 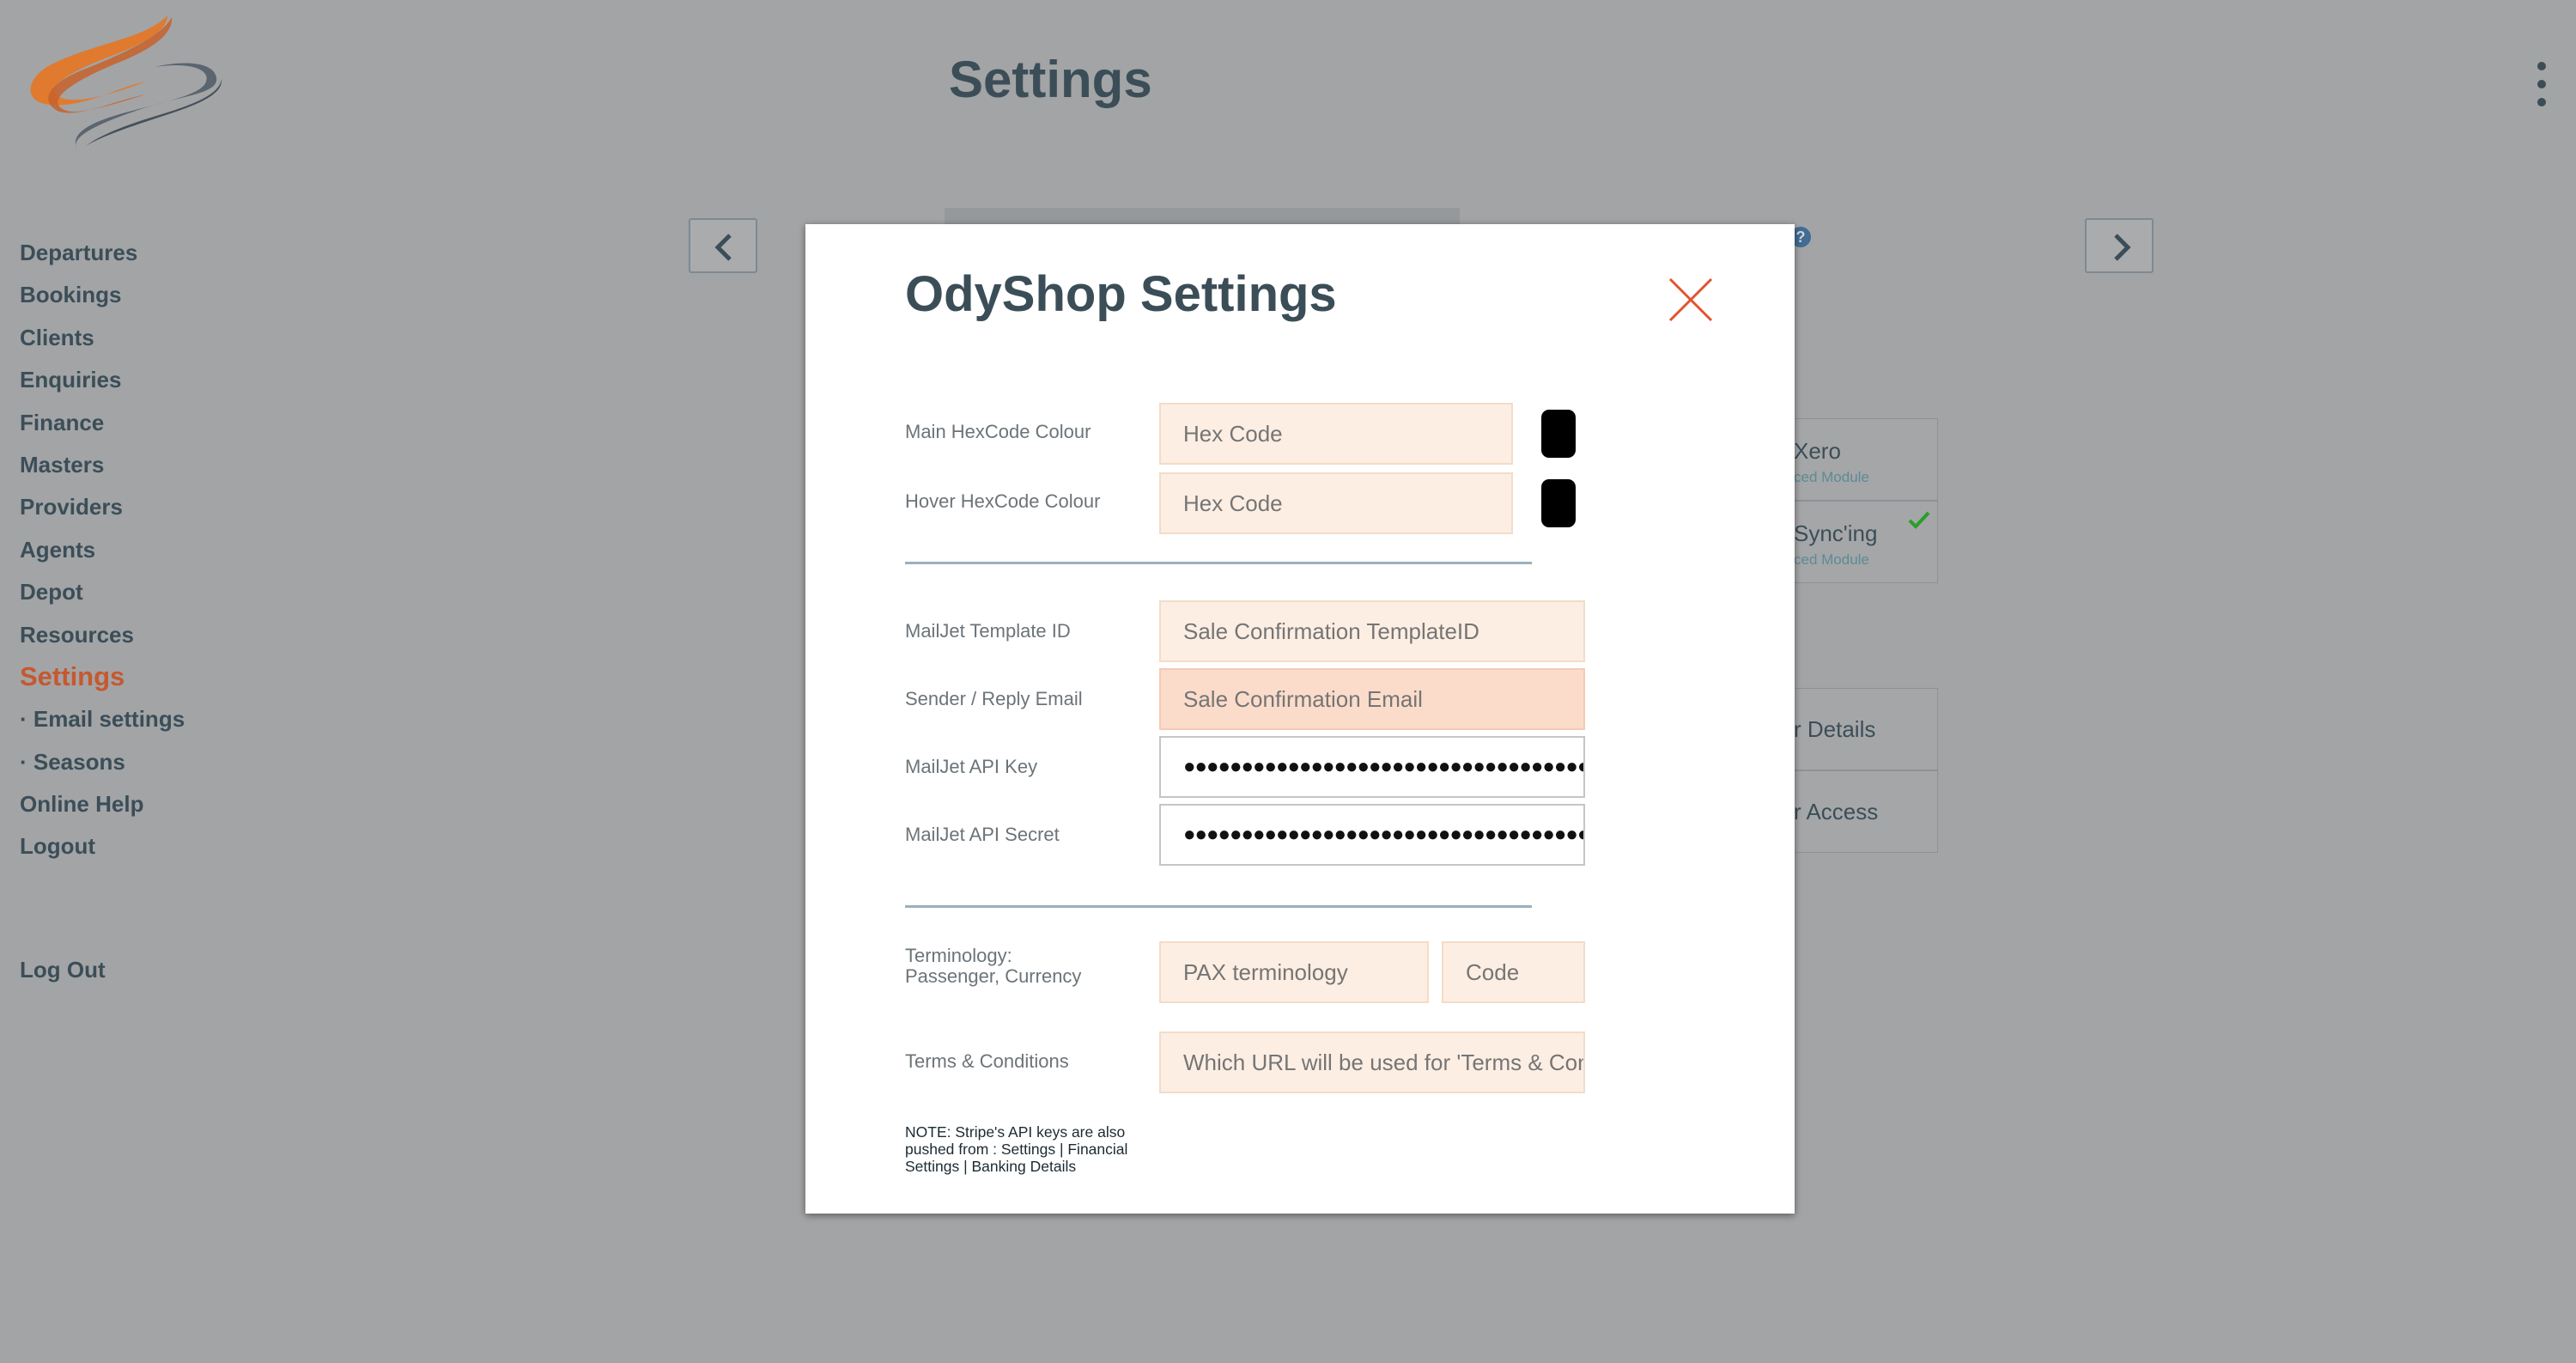 I want to click on card-title: Sync'ing, so click(x=1836, y=533).